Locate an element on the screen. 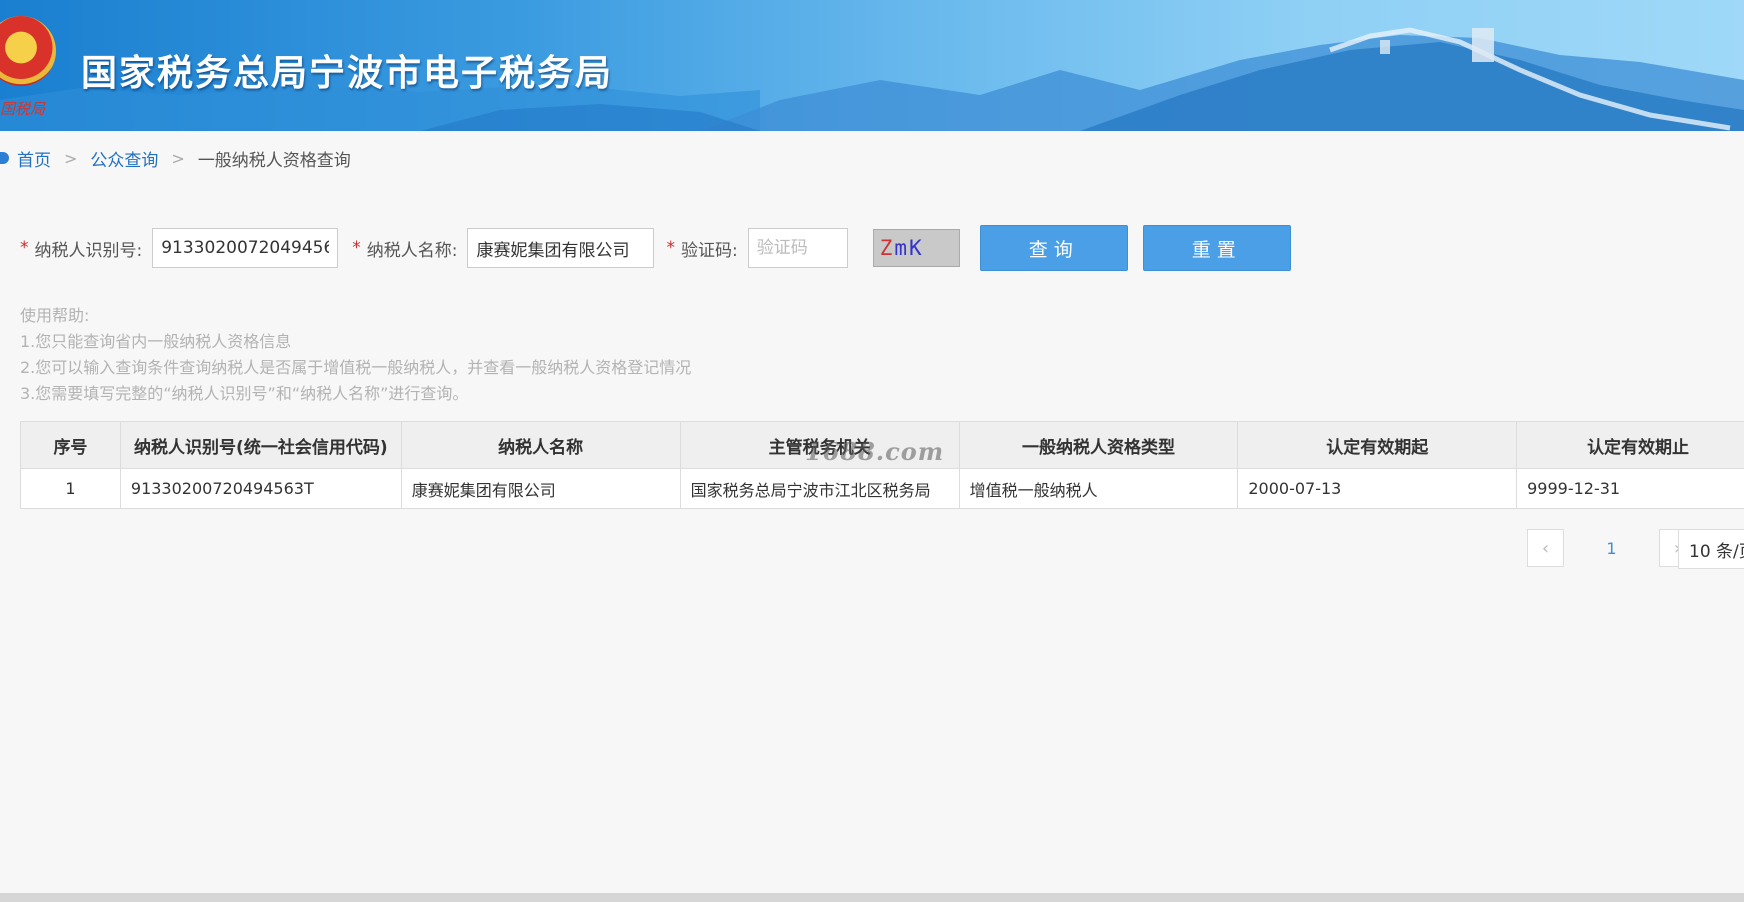 Image resolution: width=1744 pixels, height=902 pixels. help-line: 1.您只能查询省内一般纳税人资格信息 is located at coordinates (156, 341).